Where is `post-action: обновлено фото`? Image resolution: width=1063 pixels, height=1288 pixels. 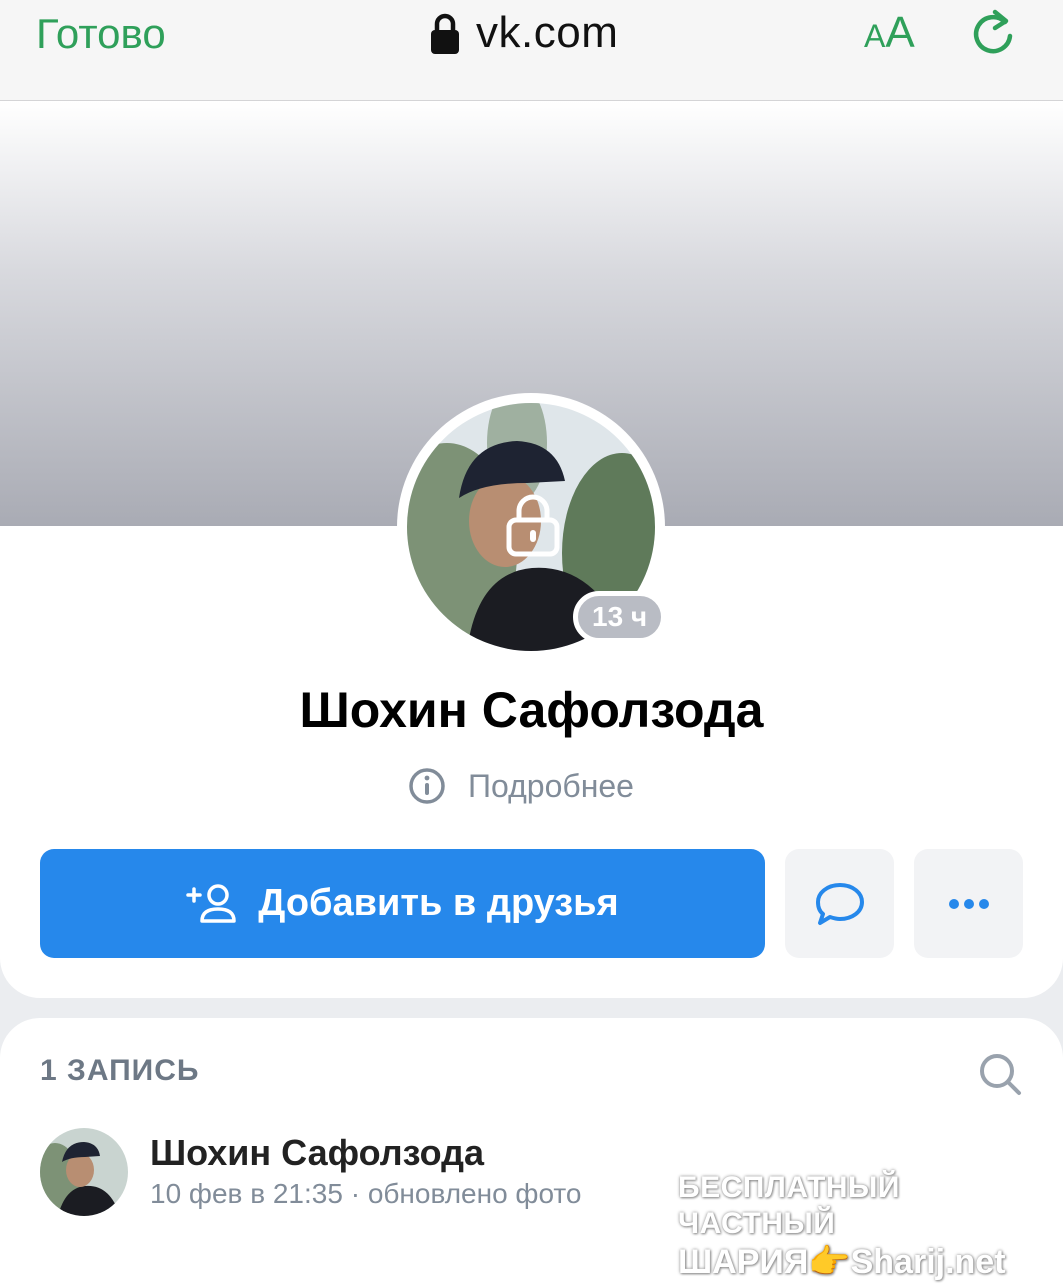
post-action: обновлено фото is located at coordinates (474, 1193).